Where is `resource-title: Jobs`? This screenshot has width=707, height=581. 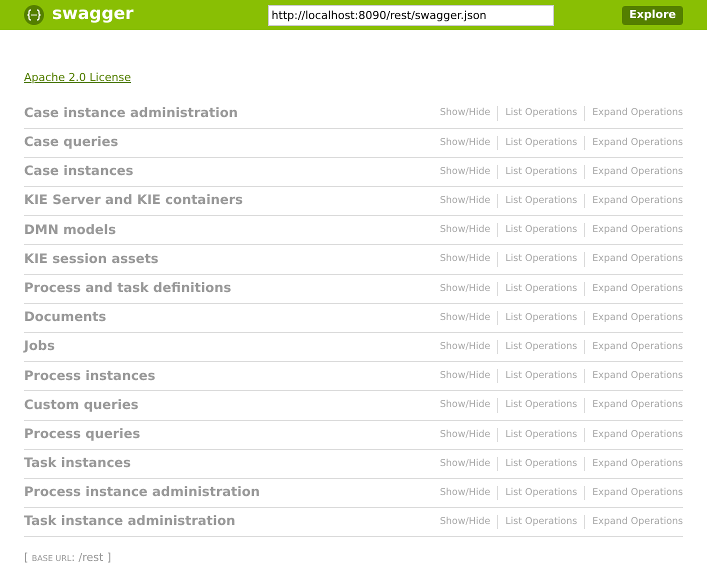
resource-title: Jobs is located at coordinates (39, 347).